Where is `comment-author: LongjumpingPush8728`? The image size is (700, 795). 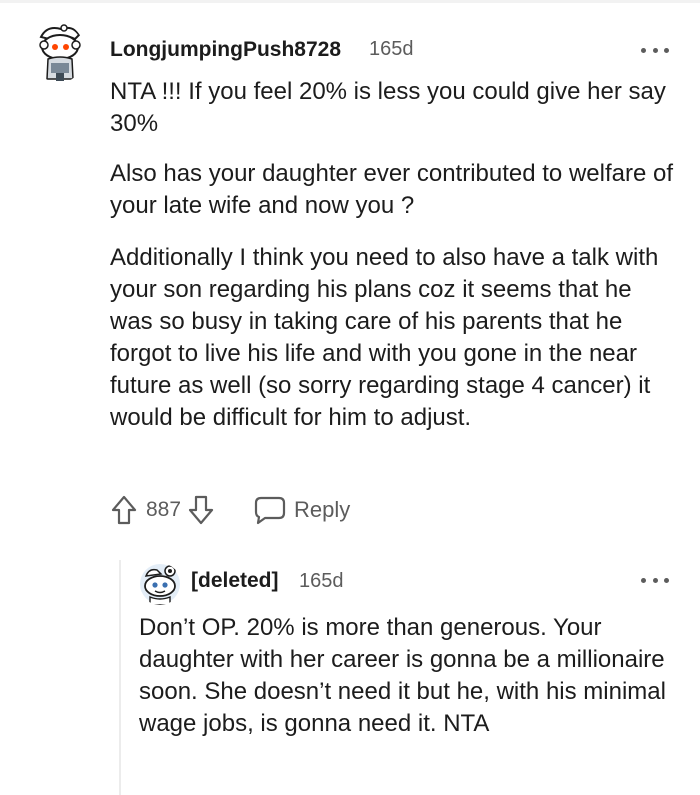
comment-author: LongjumpingPush8728 is located at coordinates (225, 50).